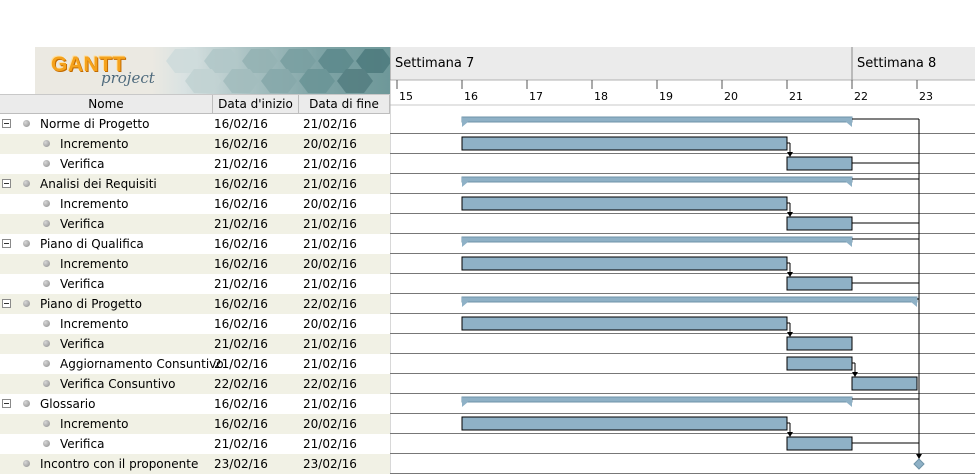 The width and height of the screenshot is (975, 474). I want to click on task-name: Incontro con il proponente, so click(119, 464).